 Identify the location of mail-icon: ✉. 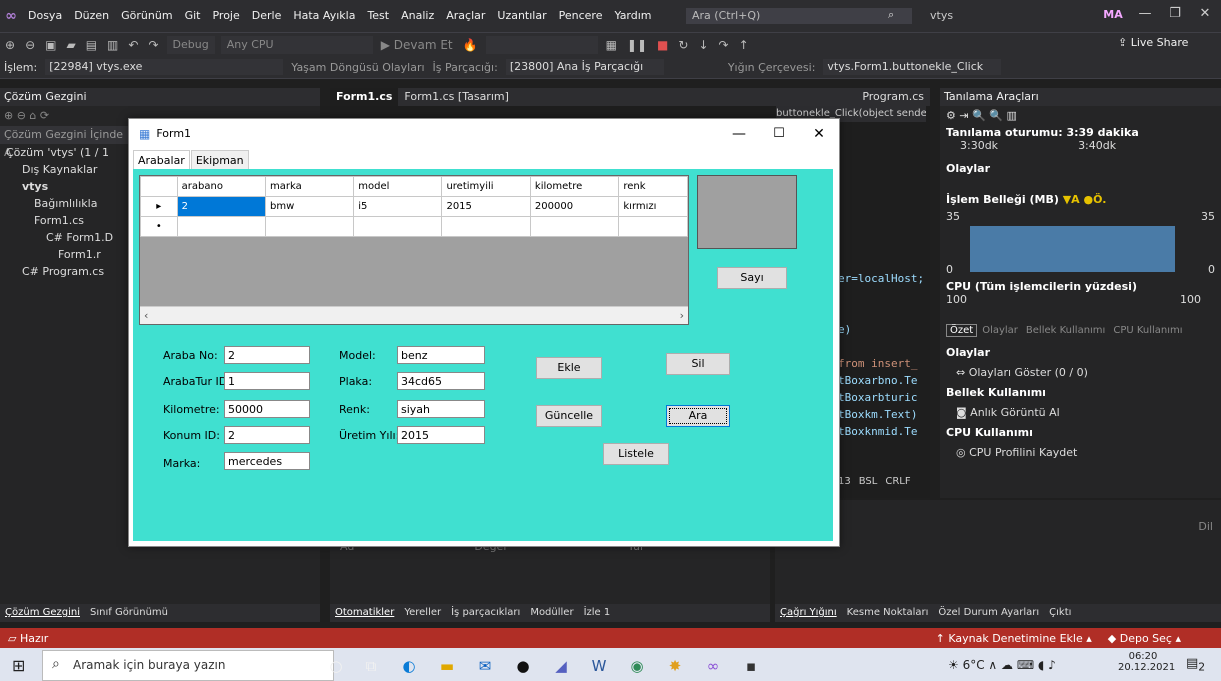
(485, 666).